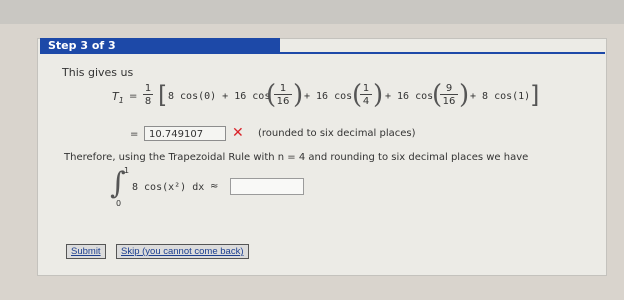  I want to click on submit-button: Submit, so click(86, 251).